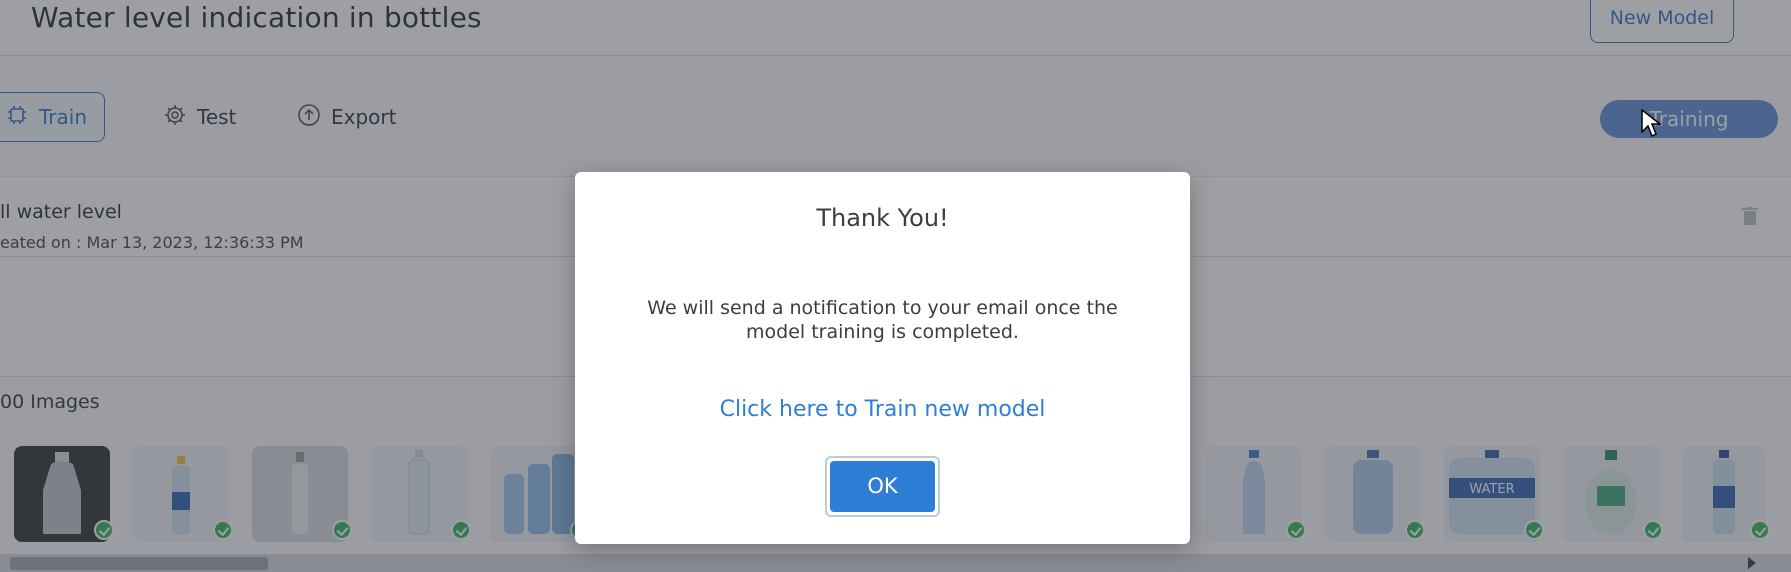  Describe the element at coordinates (882, 218) in the screenshot. I see `dialog-title: Thank You!` at that location.